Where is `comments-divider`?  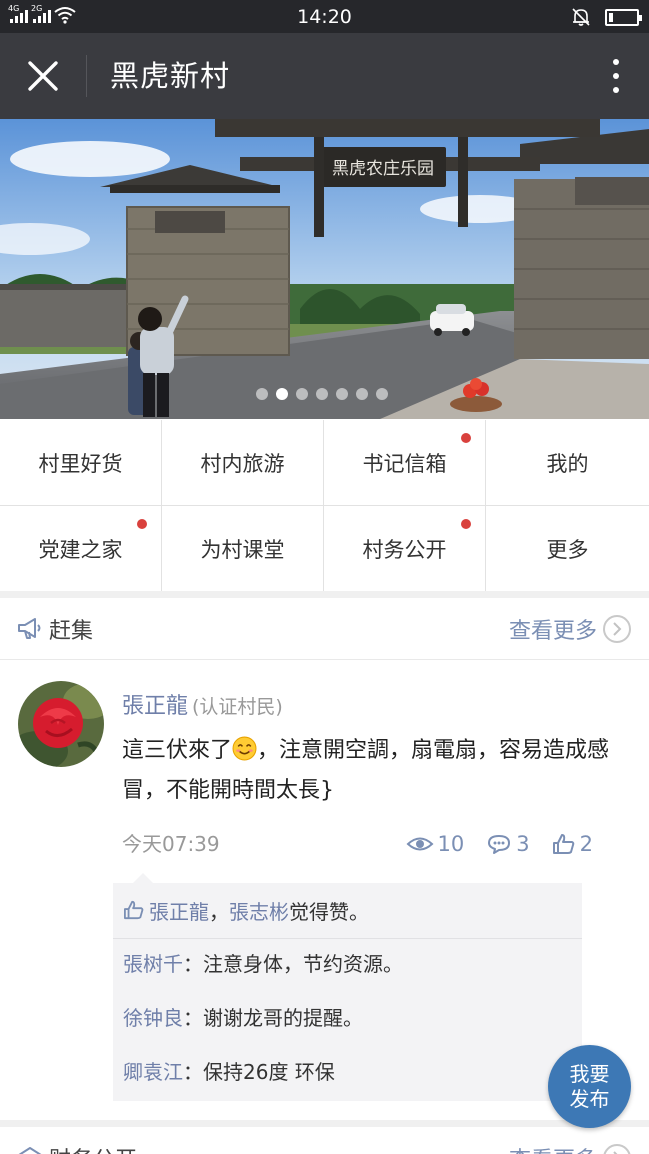
comments-divider is located at coordinates (347, 938).